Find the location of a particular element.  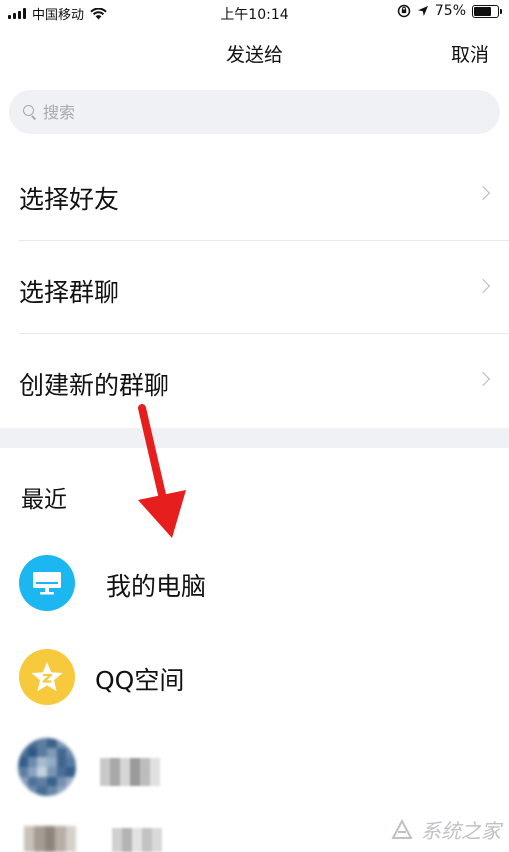

select-group-row: 选择群聊 is located at coordinates (254, 287).